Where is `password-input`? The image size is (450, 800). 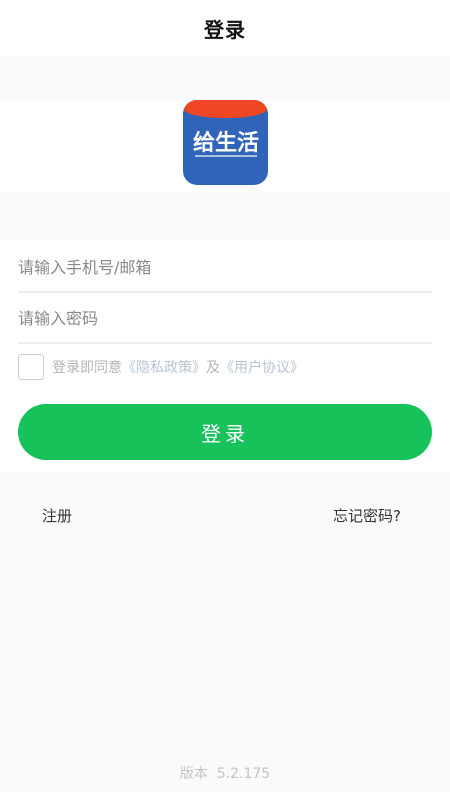
password-input is located at coordinates (225, 318).